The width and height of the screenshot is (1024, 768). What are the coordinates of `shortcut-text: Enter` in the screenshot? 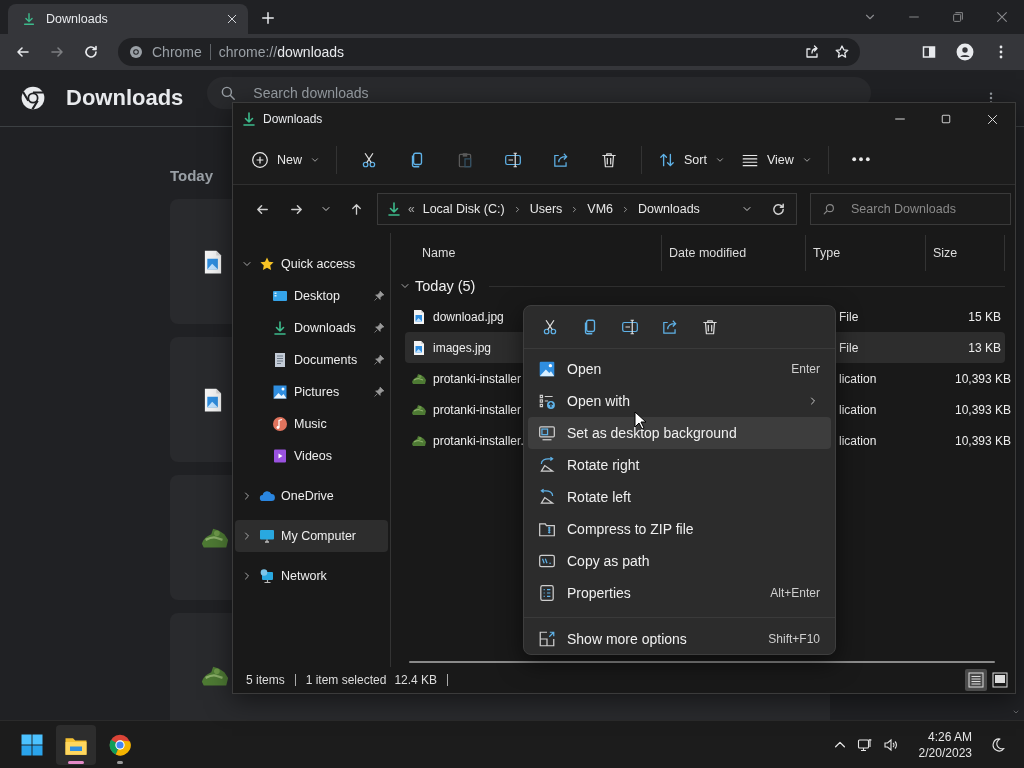 It's located at (806, 369).